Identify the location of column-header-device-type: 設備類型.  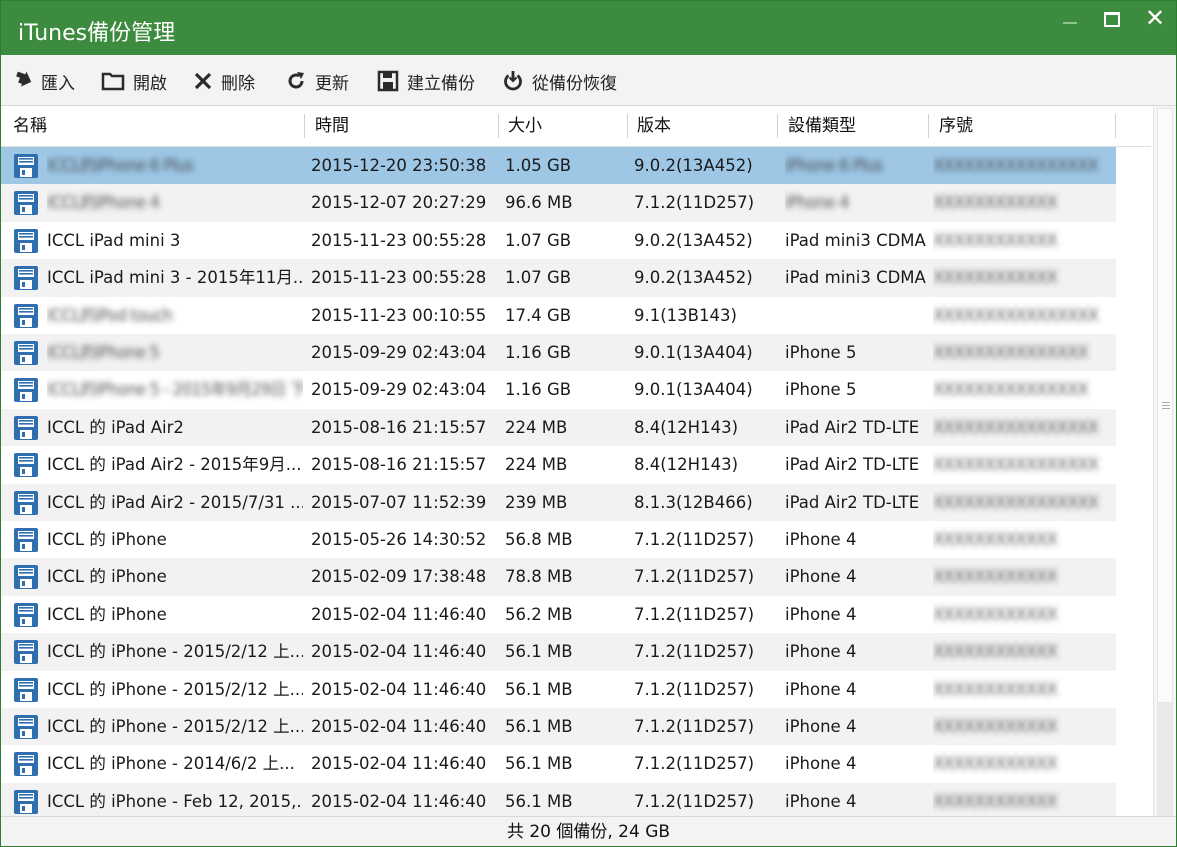
(853, 126).